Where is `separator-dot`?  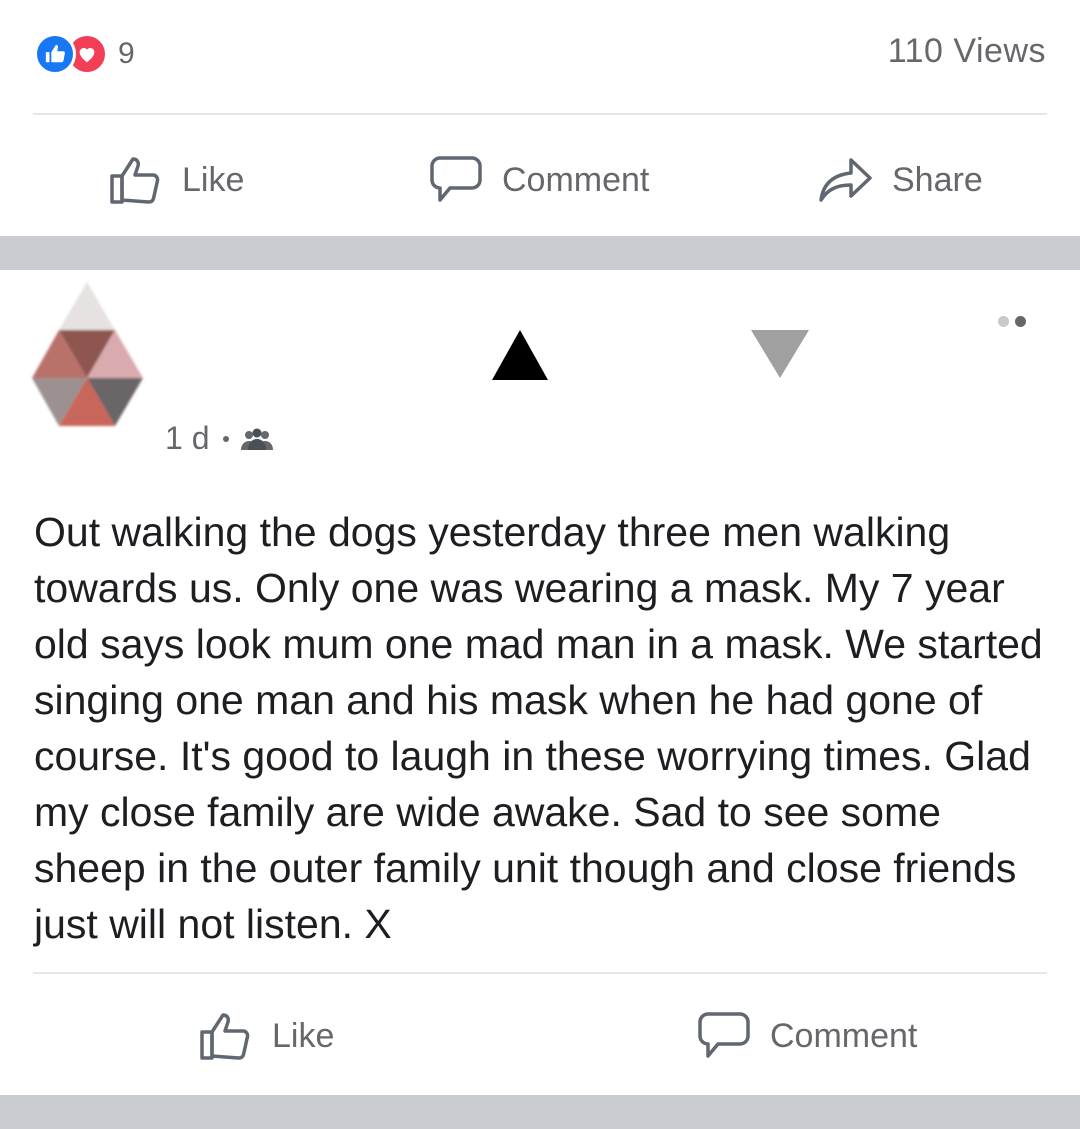 separator-dot is located at coordinates (226, 438).